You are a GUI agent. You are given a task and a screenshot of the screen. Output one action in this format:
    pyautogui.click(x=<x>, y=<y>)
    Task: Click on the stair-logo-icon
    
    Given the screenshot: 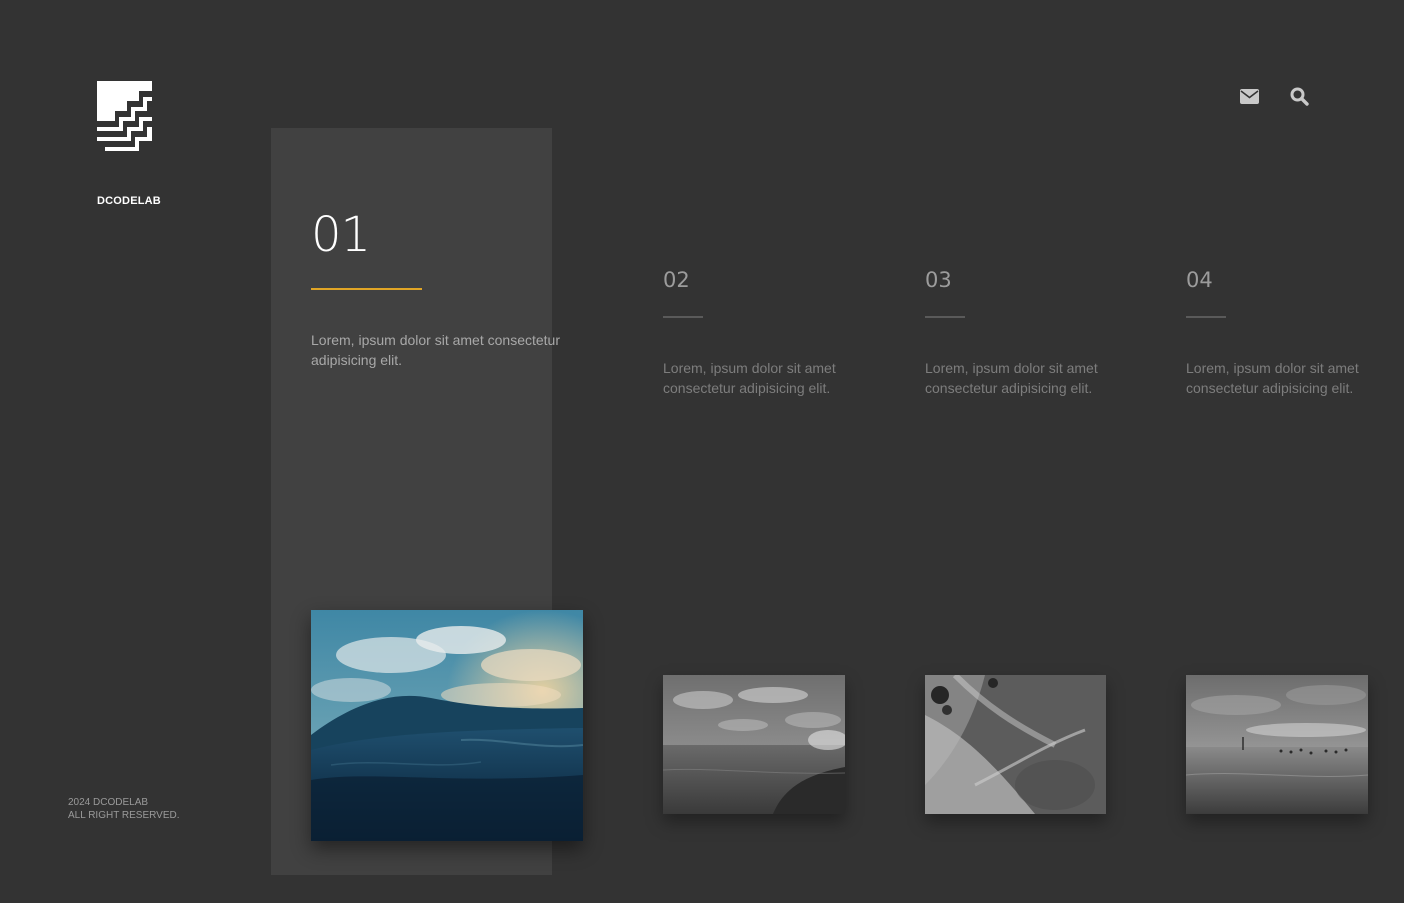 What is the action you would take?
    pyautogui.click(x=125, y=117)
    